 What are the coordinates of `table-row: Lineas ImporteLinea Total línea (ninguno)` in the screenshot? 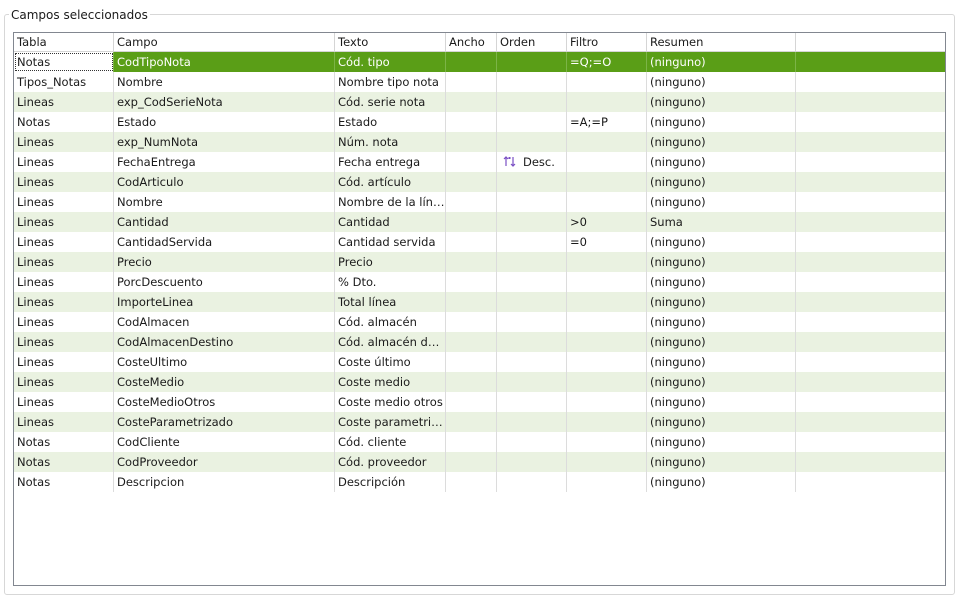 It's located at (479, 302).